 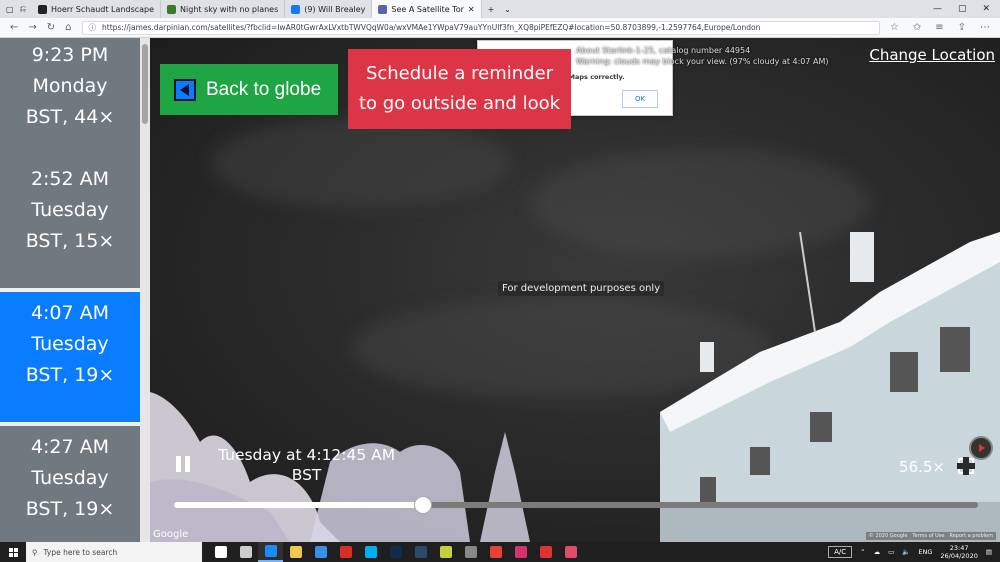 I want to click on google-logo: Google, so click(x=171, y=534).